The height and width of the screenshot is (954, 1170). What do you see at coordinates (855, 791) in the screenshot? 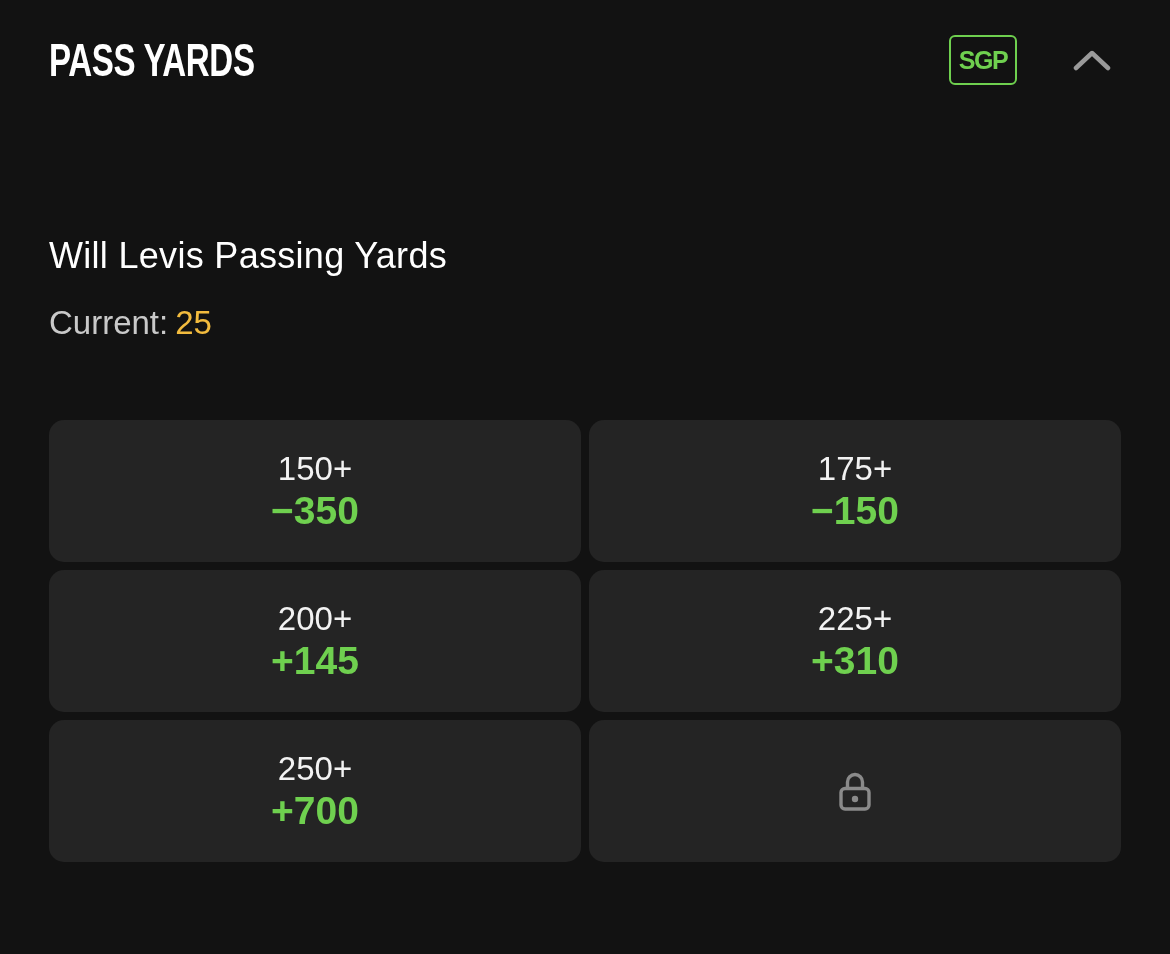
I see `lock-icon` at bounding box center [855, 791].